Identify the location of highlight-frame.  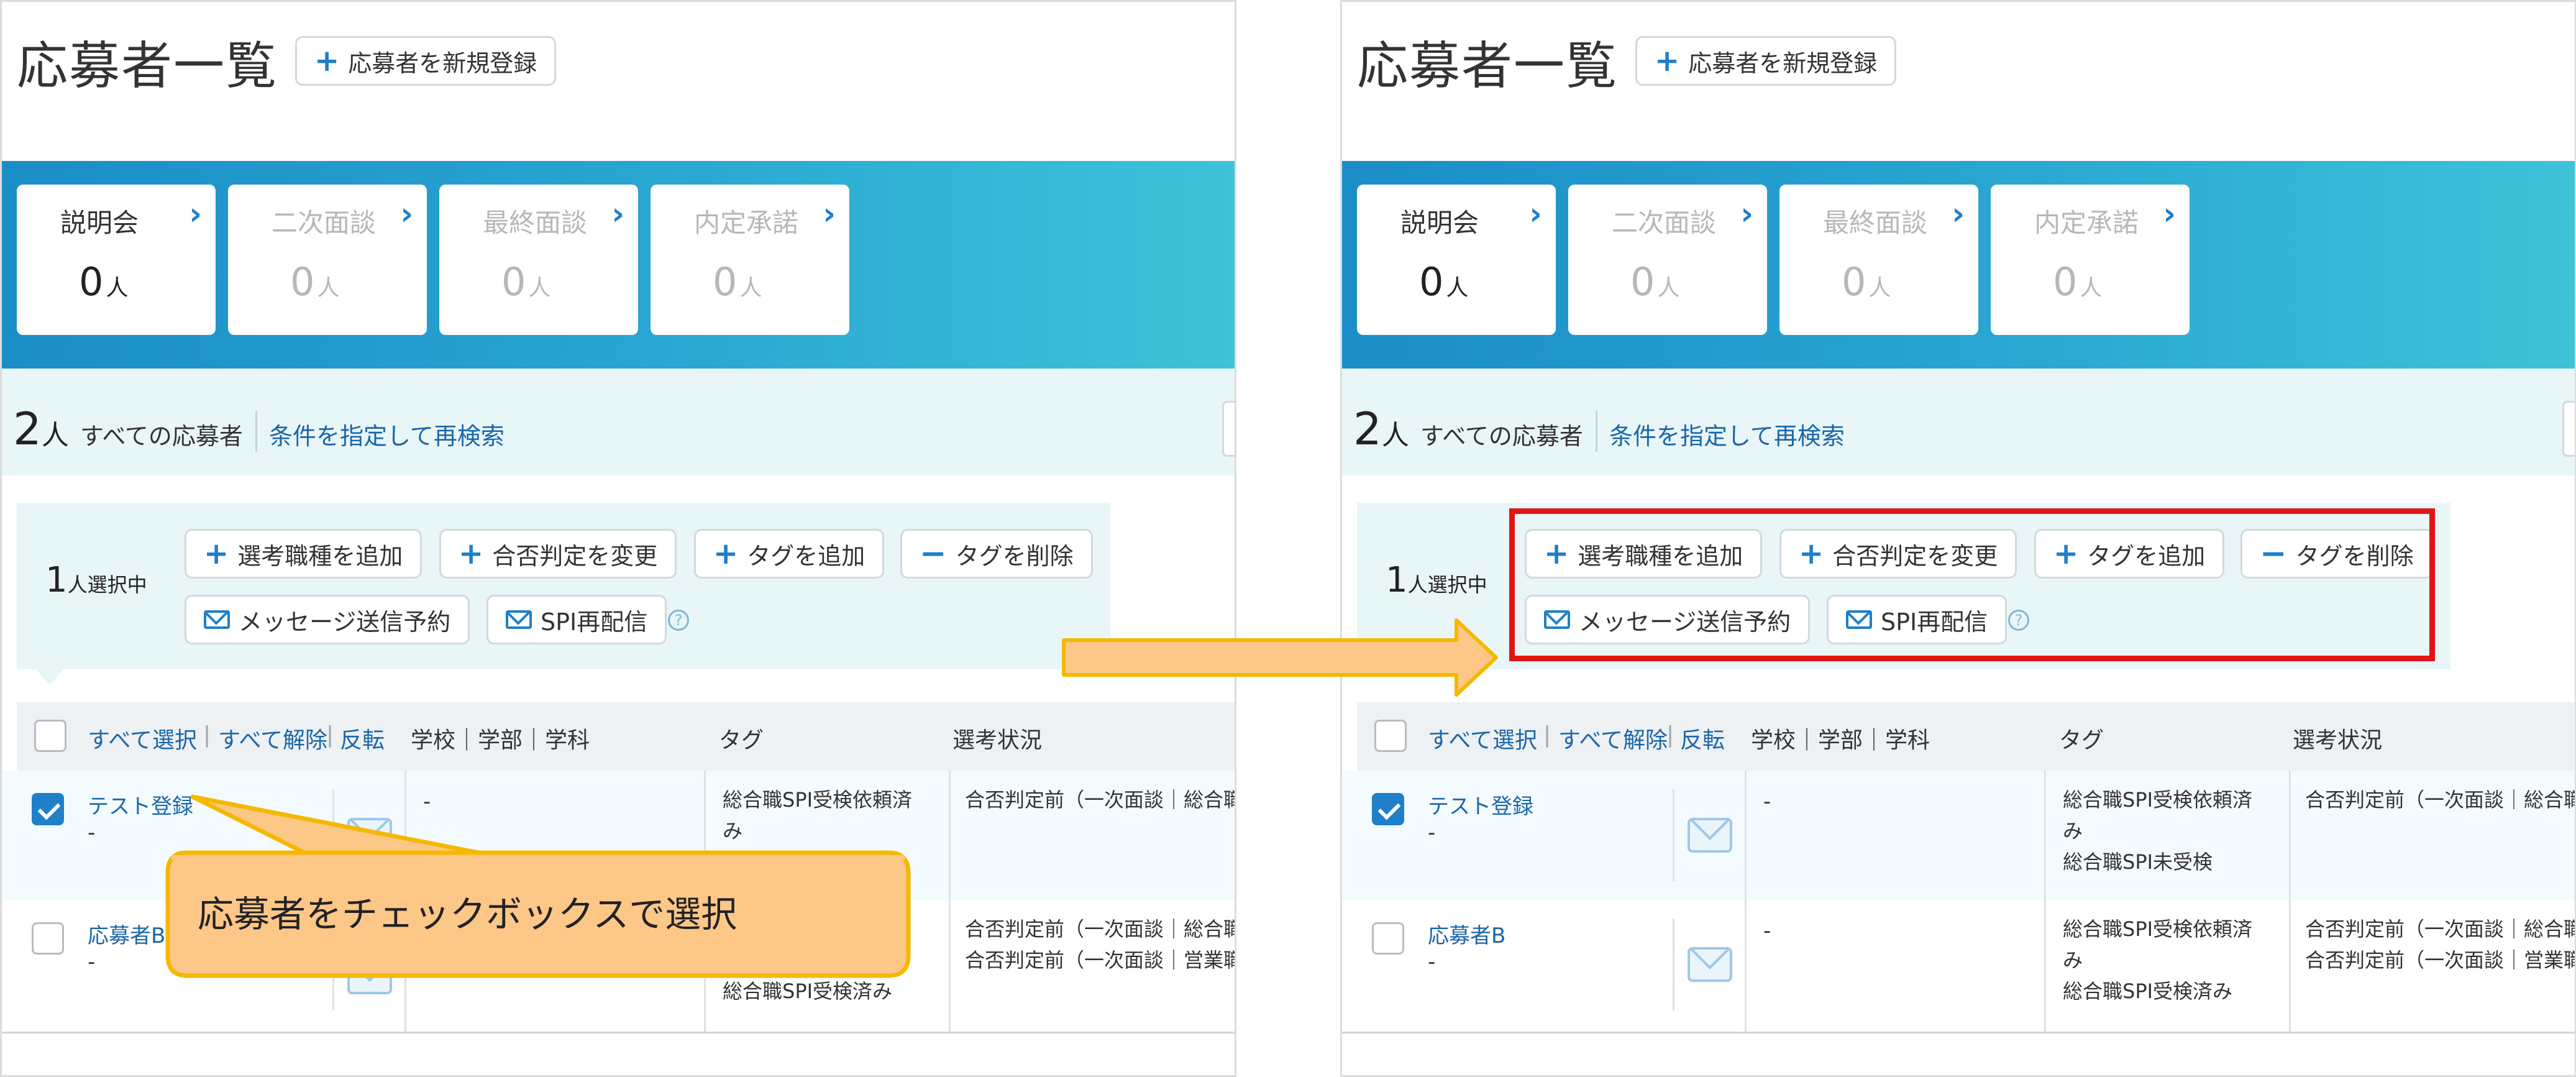
(1972, 584).